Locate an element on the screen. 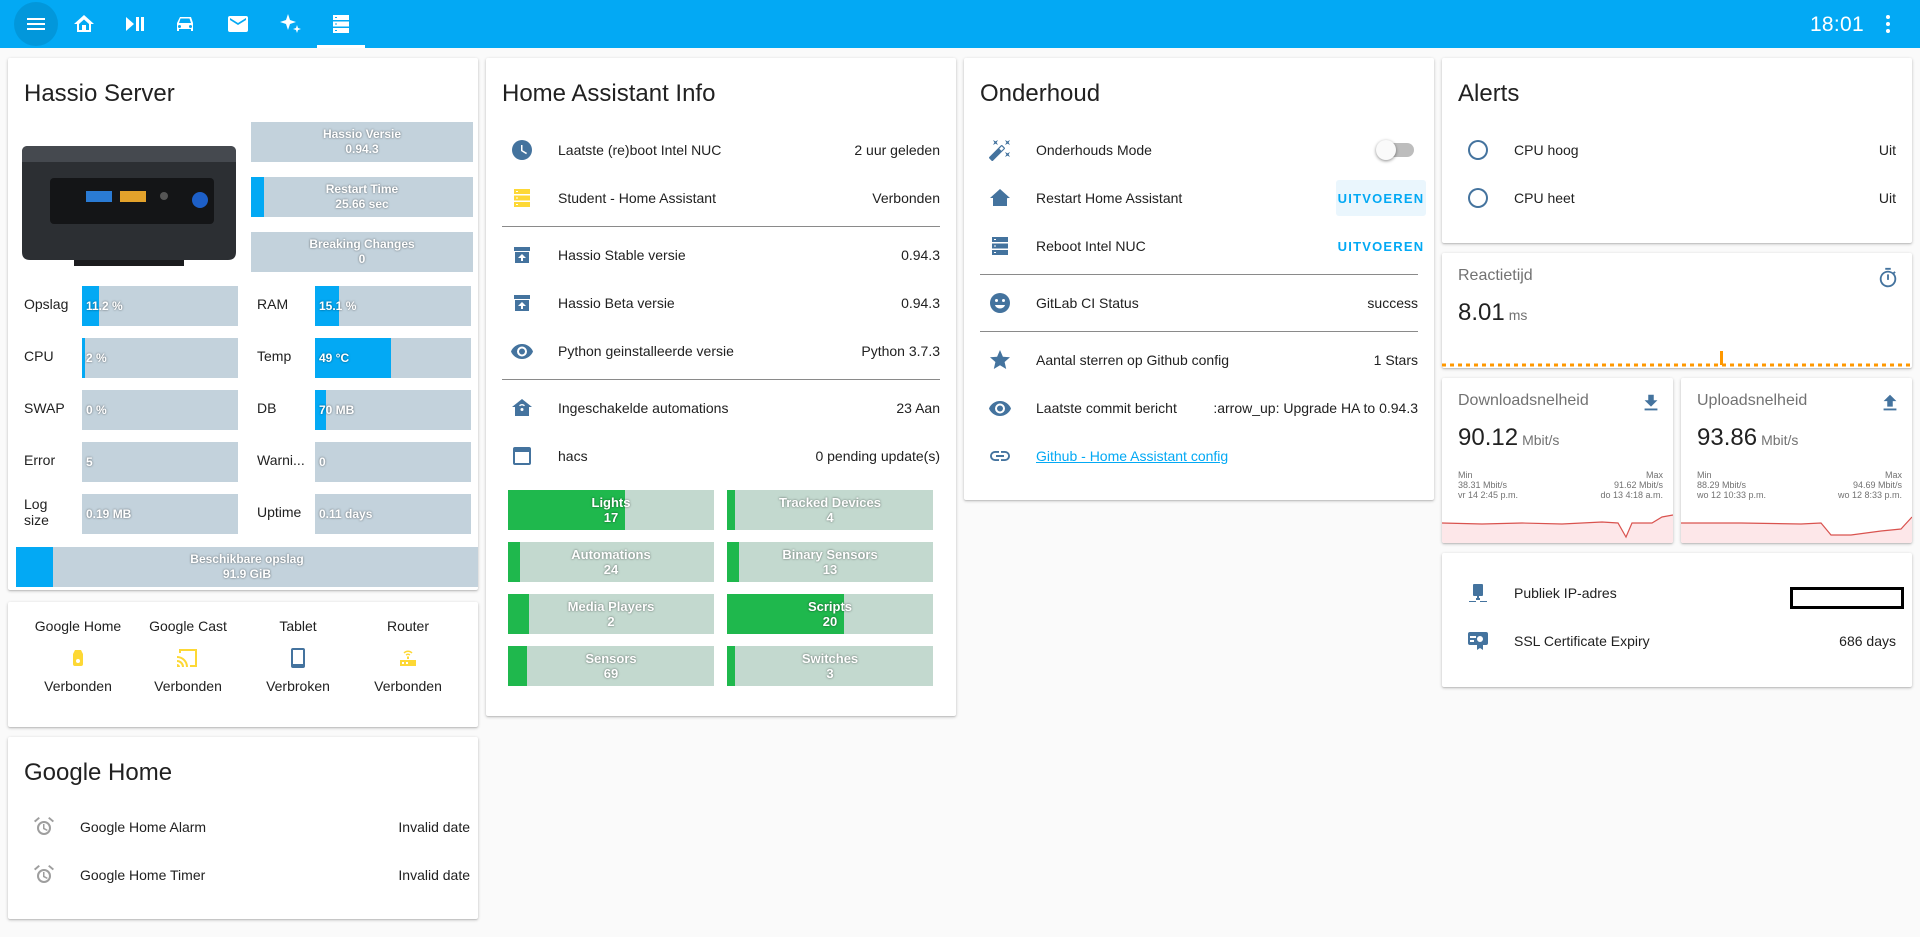  sensor-unit: ms is located at coordinates (1518, 315).